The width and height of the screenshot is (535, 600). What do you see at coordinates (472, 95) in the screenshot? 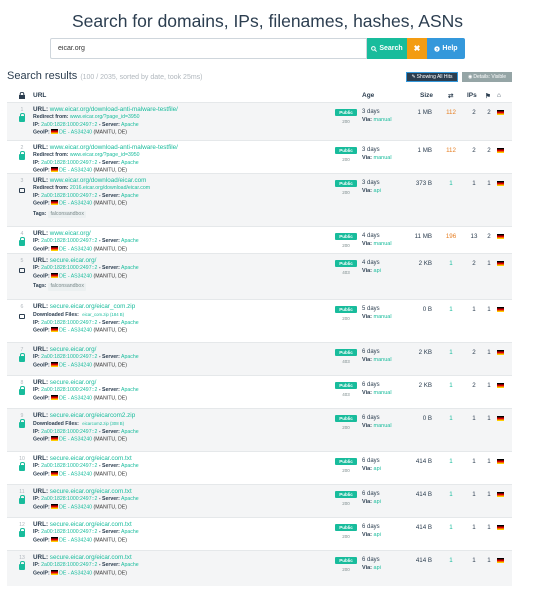
I see `column-ips: IPs` at bounding box center [472, 95].